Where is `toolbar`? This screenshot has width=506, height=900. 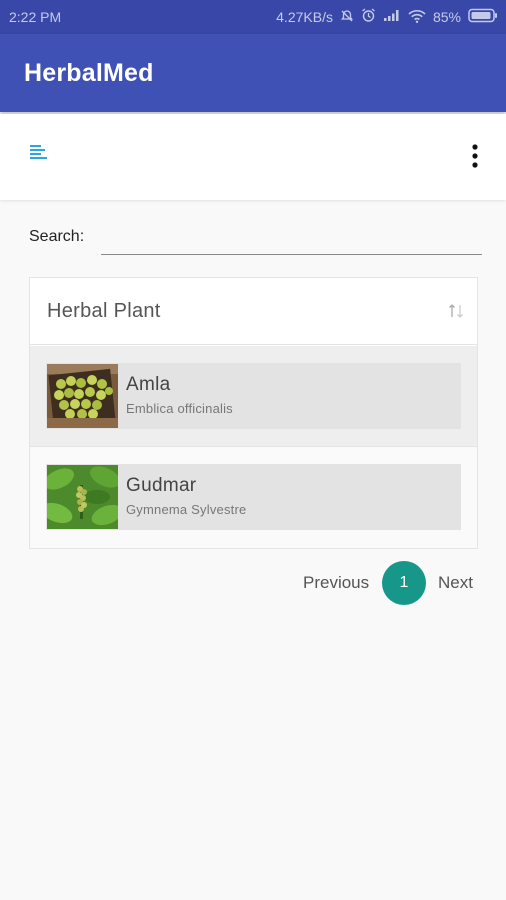 toolbar is located at coordinates (253, 157).